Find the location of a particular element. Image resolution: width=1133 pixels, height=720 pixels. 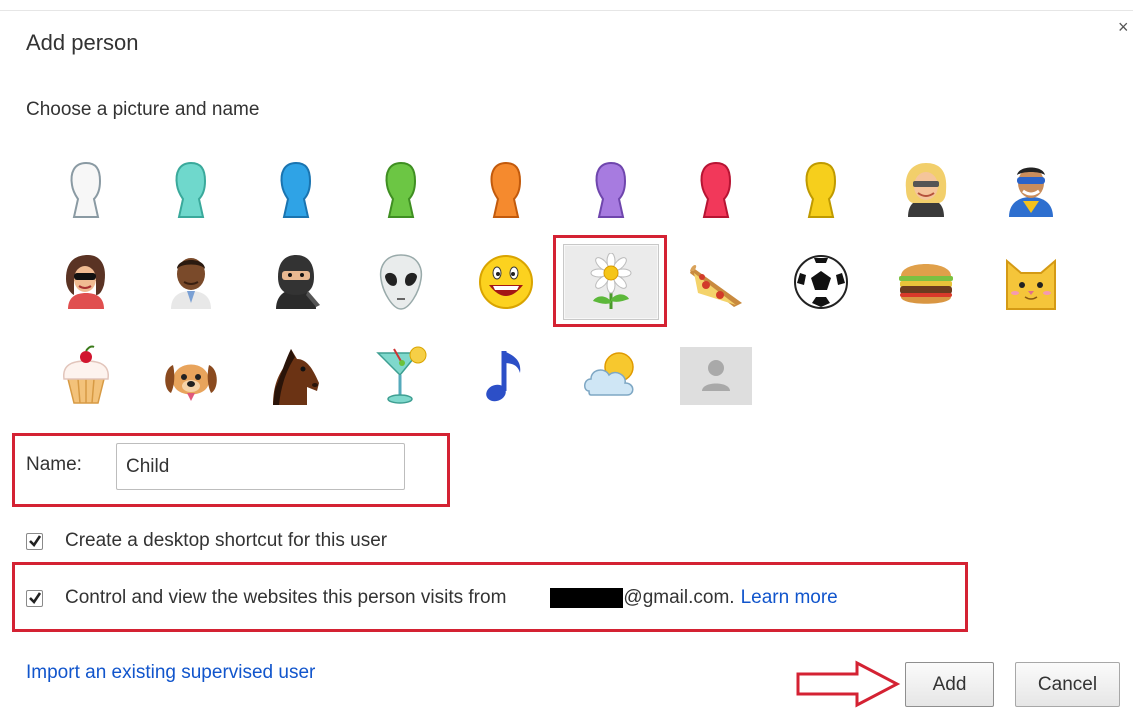

avatar-woman-sunglasses is located at coordinates (86, 282).